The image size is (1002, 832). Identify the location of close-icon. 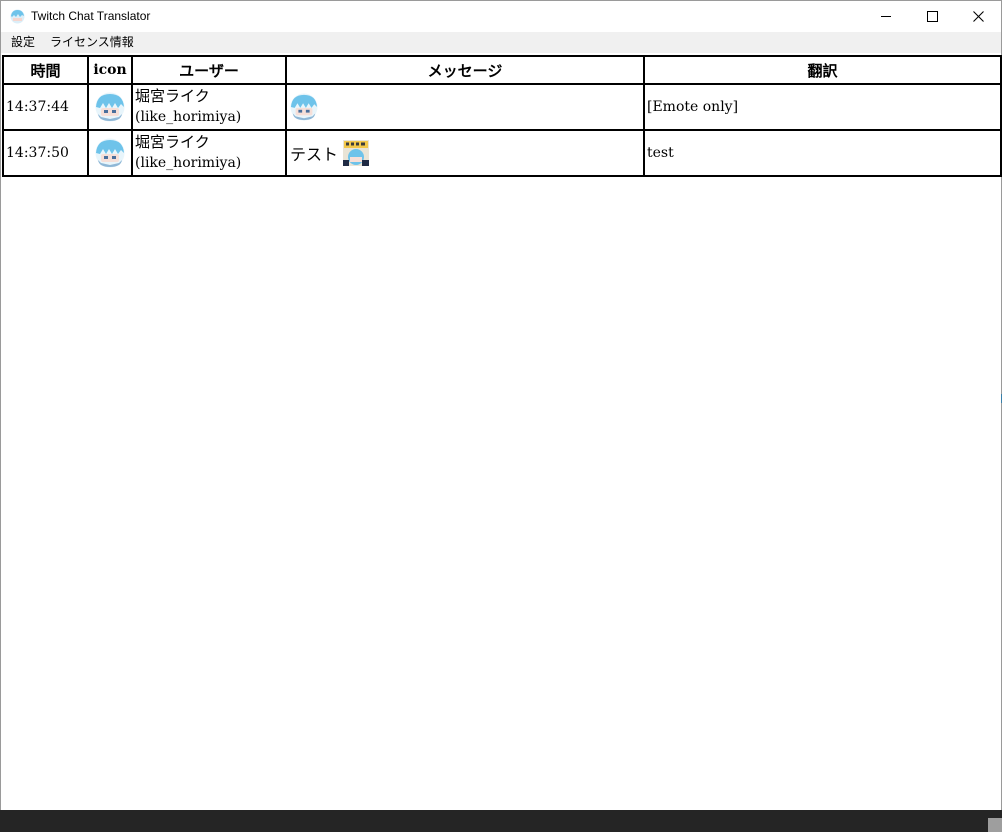
(978, 16).